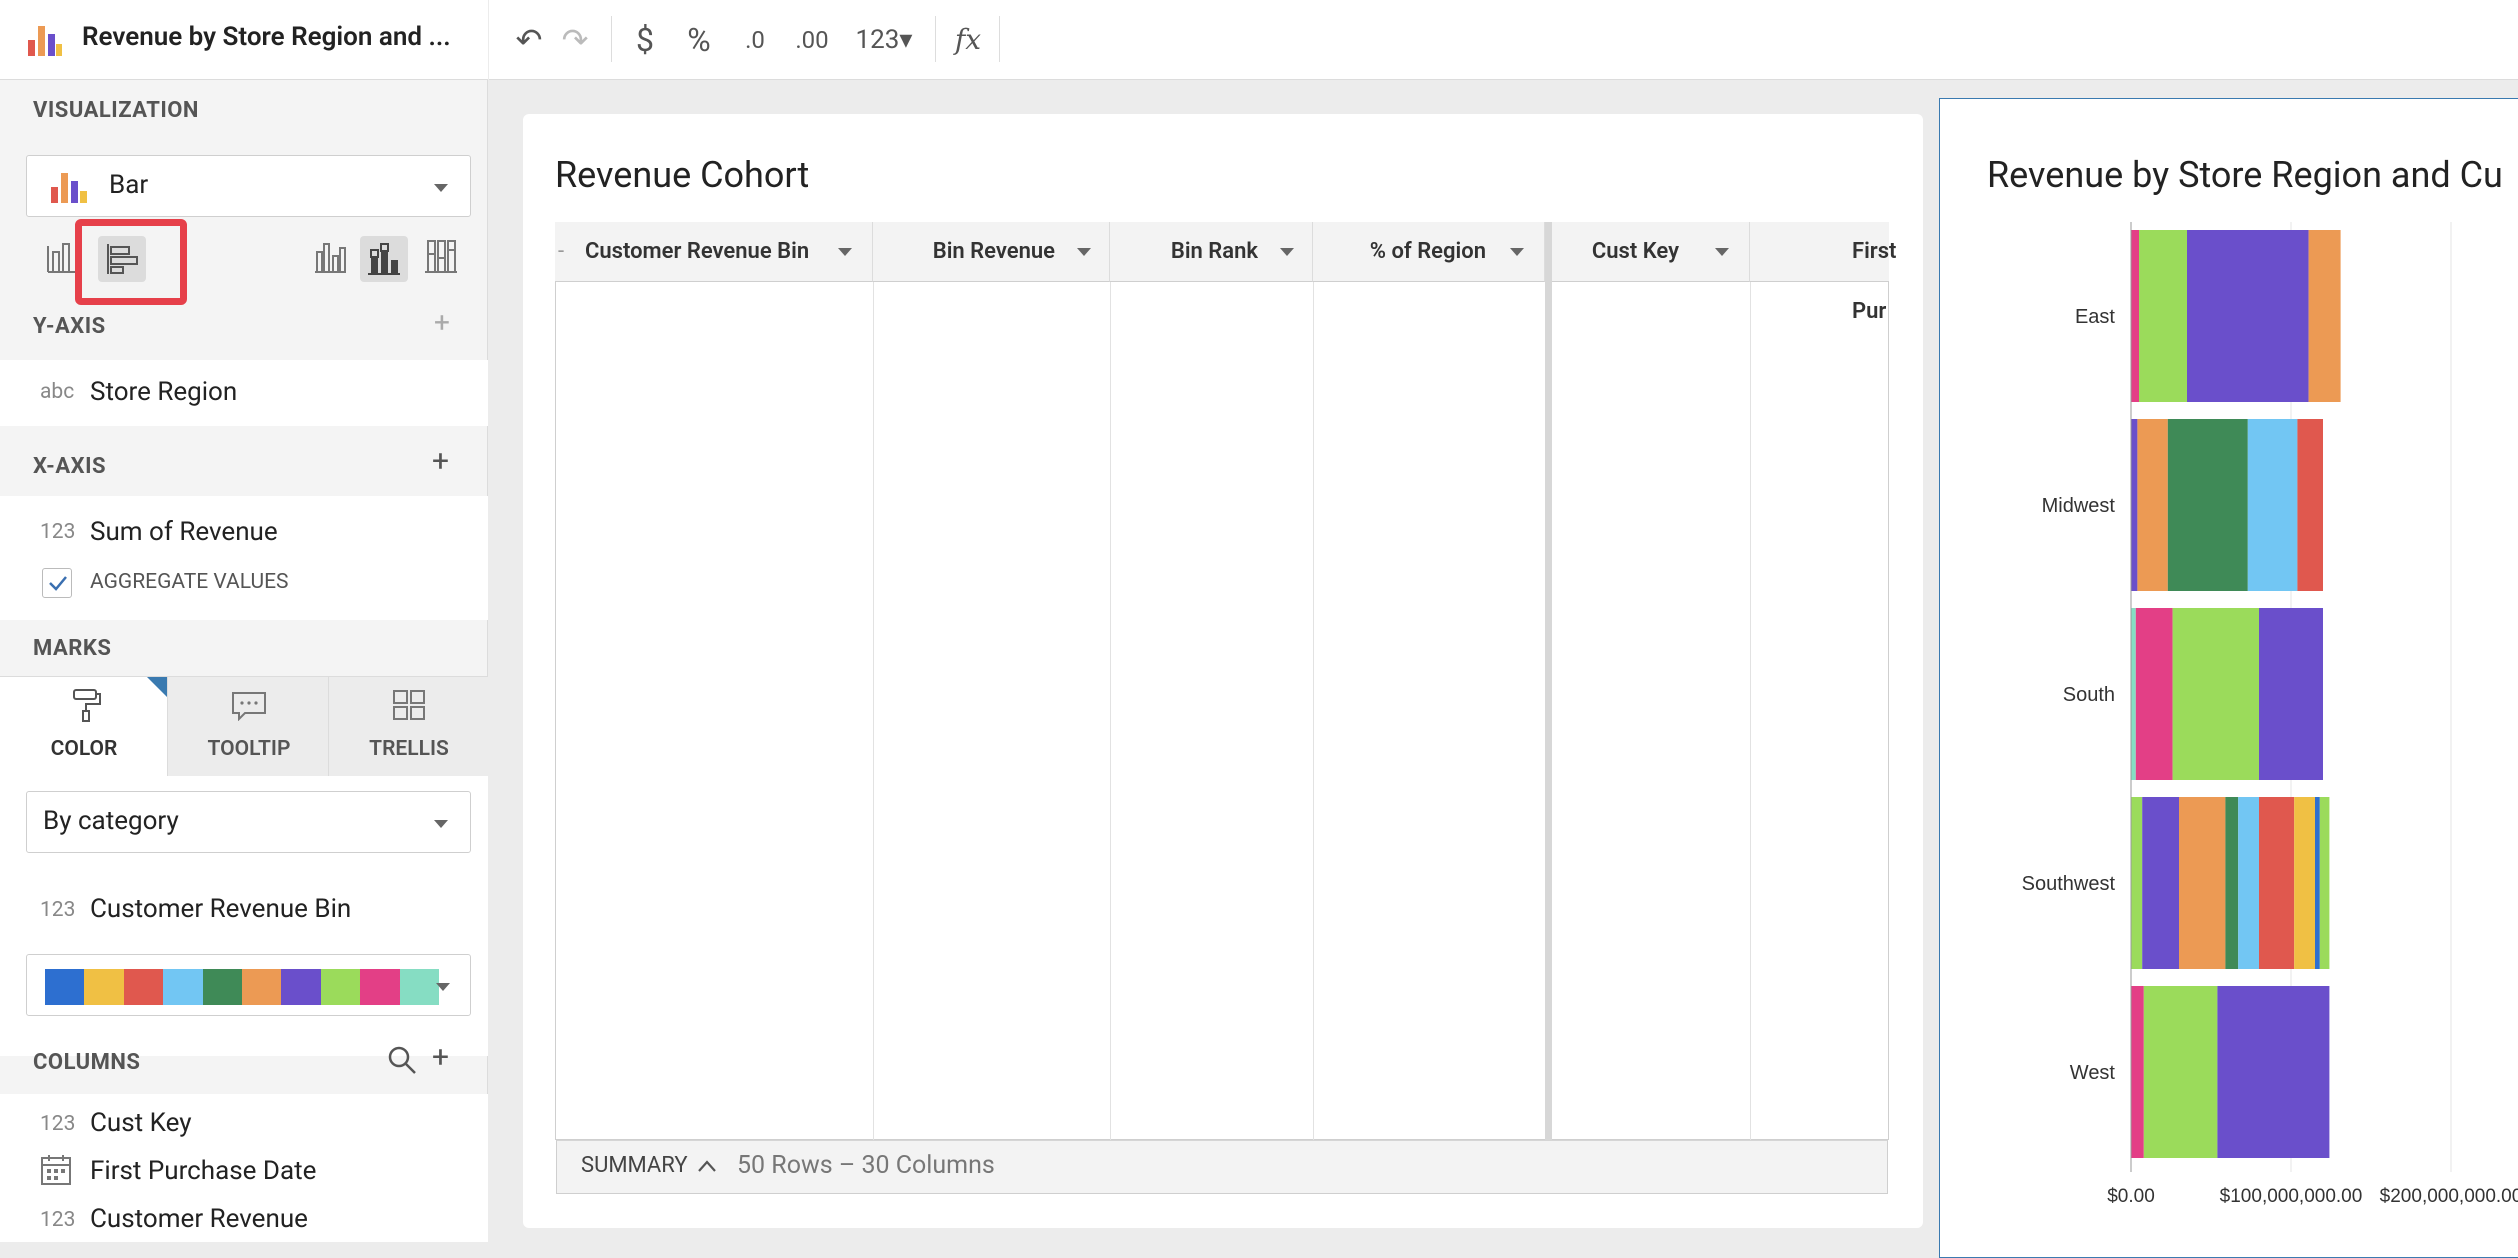  What do you see at coordinates (440, 461) in the screenshot?
I see `add-xaxis-icon: +` at bounding box center [440, 461].